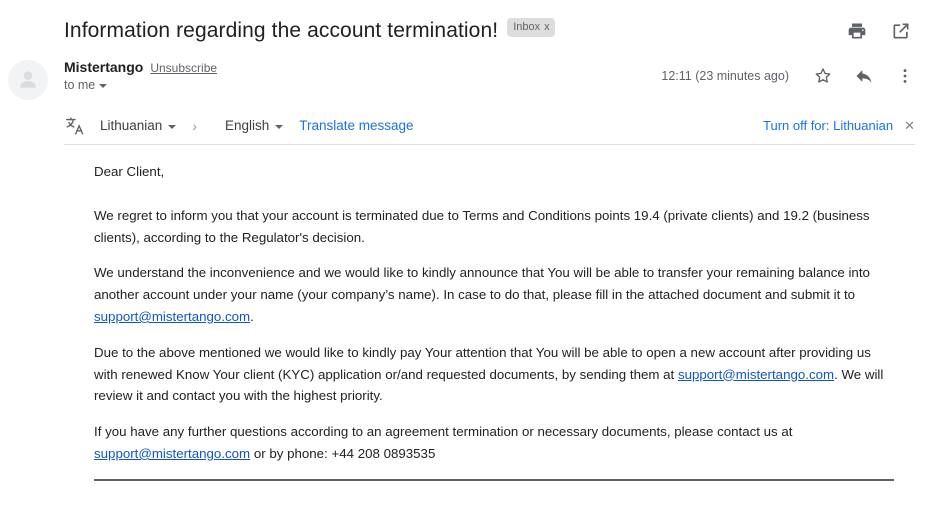  I want to click on print-icon, so click(857, 31).